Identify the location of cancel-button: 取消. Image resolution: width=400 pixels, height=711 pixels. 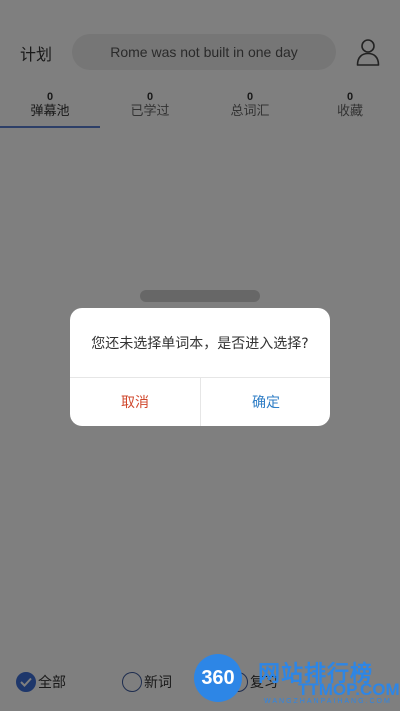
(135, 402).